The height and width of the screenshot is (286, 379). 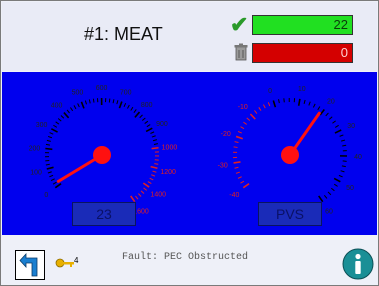 I want to click on left-gauge-scale-label: 600, so click(x=102, y=88).